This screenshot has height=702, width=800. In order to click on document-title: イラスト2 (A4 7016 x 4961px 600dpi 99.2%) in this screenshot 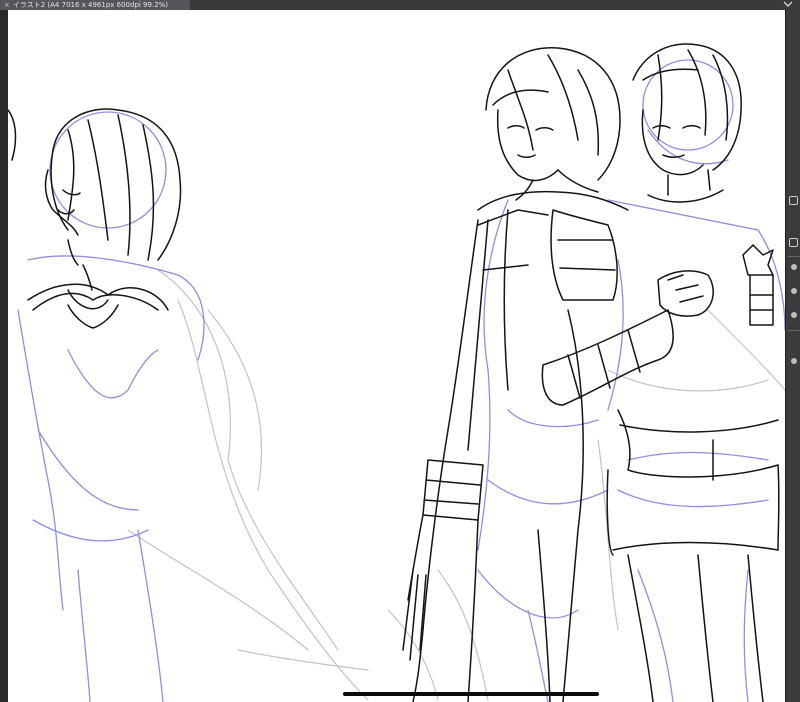, I will do `click(90, 5)`.